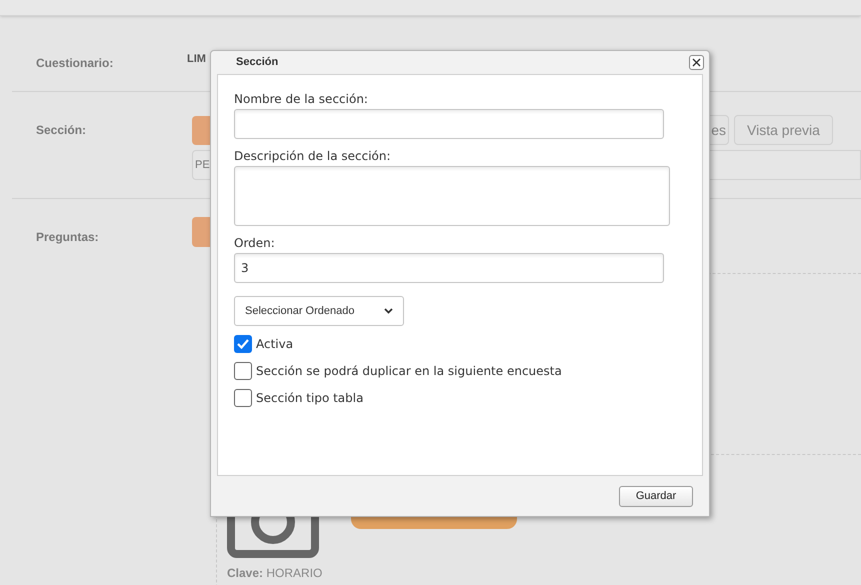  Describe the element at coordinates (313, 156) in the screenshot. I see `field-label: Descripción de la sección:` at that location.